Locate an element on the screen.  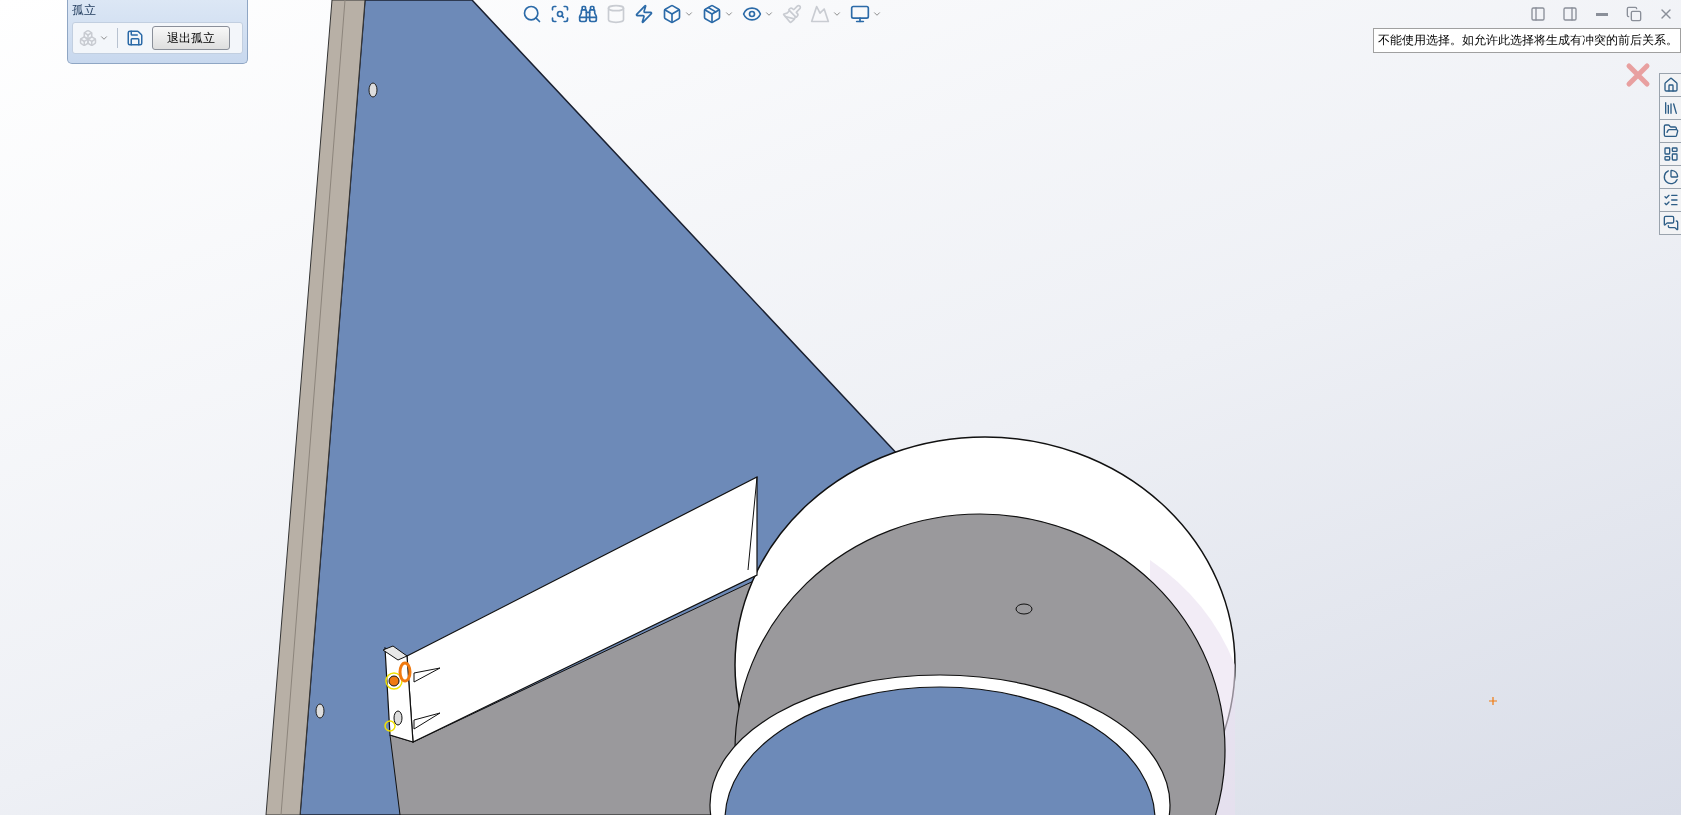
brush-icon is located at coordinates (792, 14).